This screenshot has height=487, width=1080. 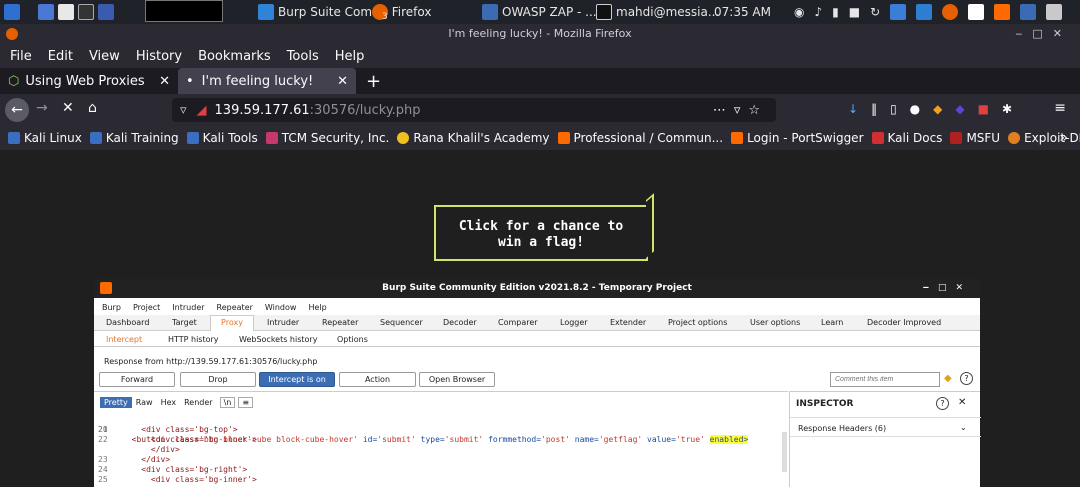 I want to click on clock: 07:35 AM, so click(x=742, y=12).